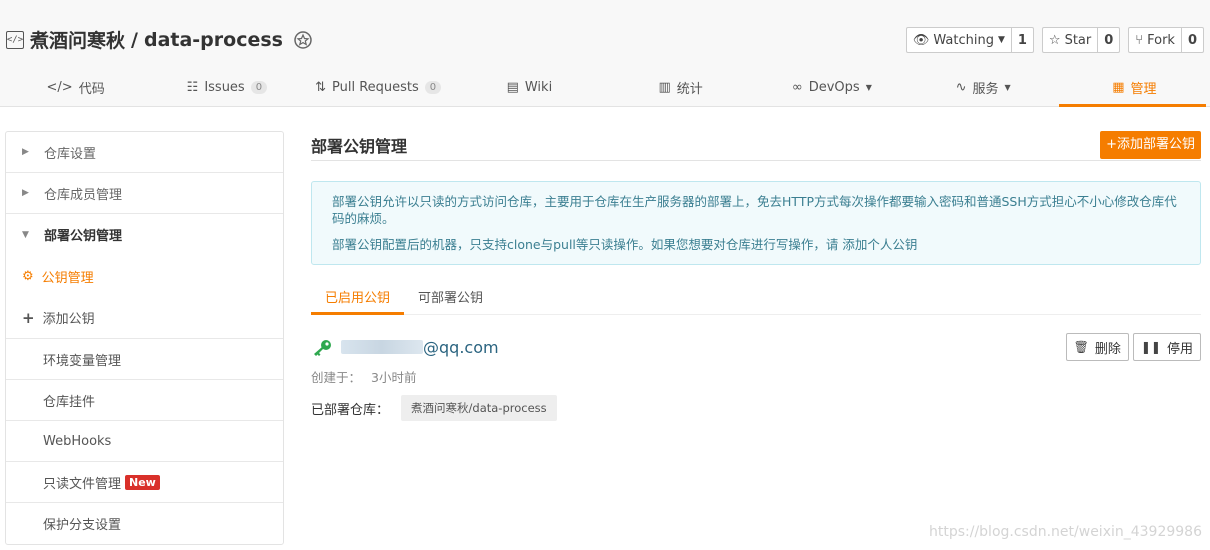 This screenshot has width=1210, height=550. Describe the element at coordinates (83, 236) in the screenshot. I see `sidebar-item-label: 部署公钥管理` at that location.